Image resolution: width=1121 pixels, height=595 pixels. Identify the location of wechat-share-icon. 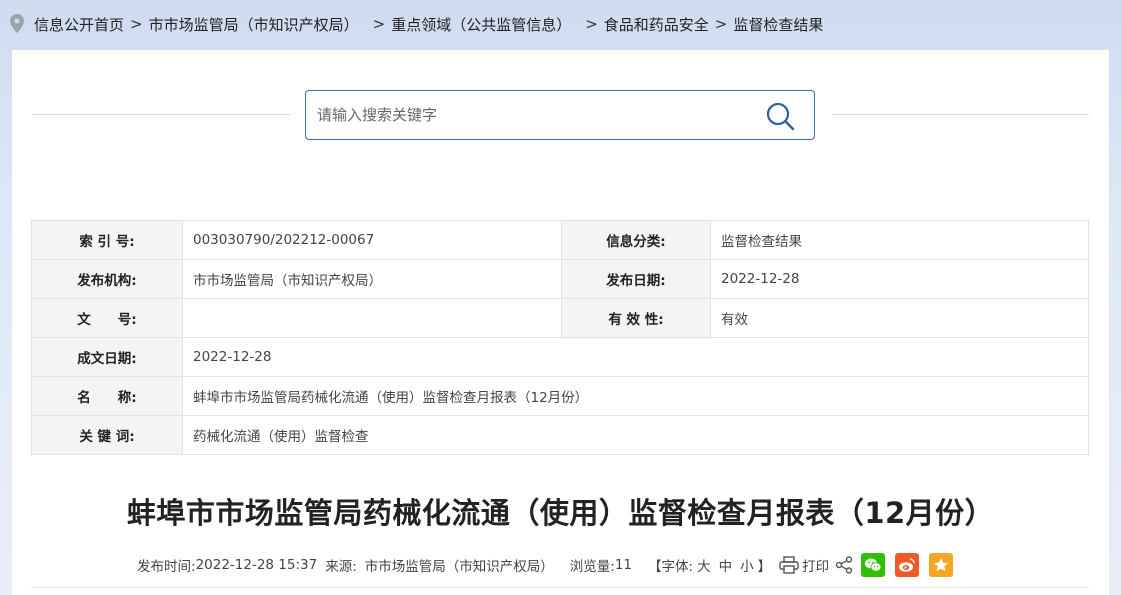
(873, 565).